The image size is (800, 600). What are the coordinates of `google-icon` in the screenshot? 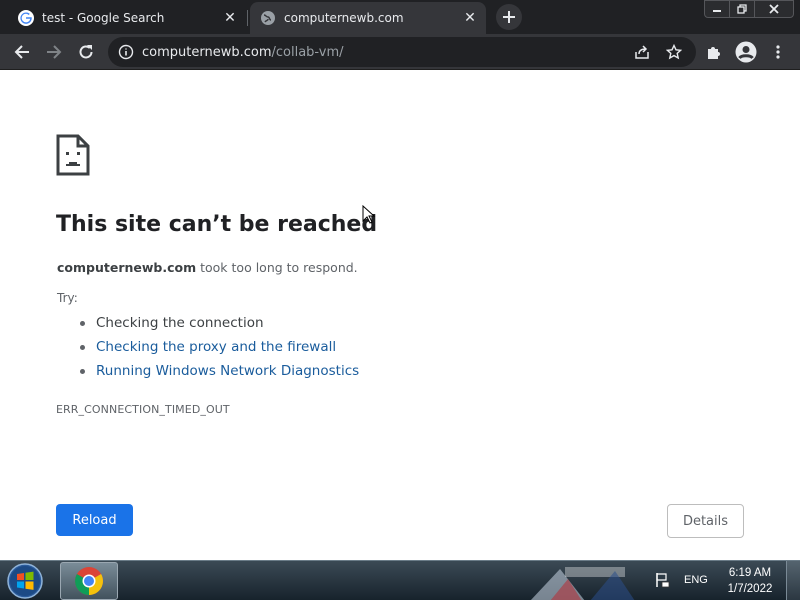 It's located at (26, 18).